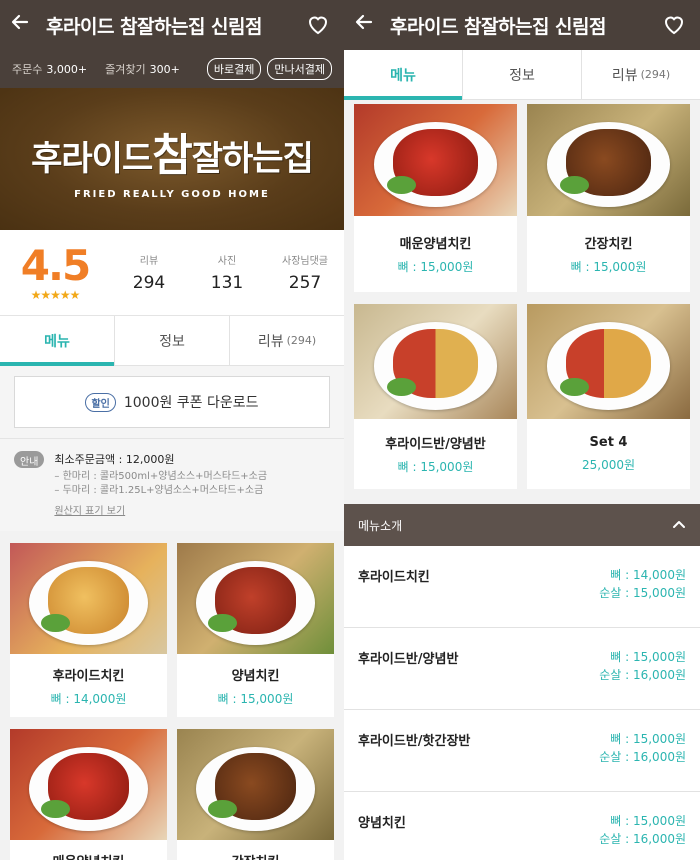 This screenshot has width=700, height=860. What do you see at coordinates (522, 669) in the screenshot?
I see `list-item: 후라이드반/양념반 뼈 : 15,000원 순살 : 16,000원` at bounding box center [522, 669].